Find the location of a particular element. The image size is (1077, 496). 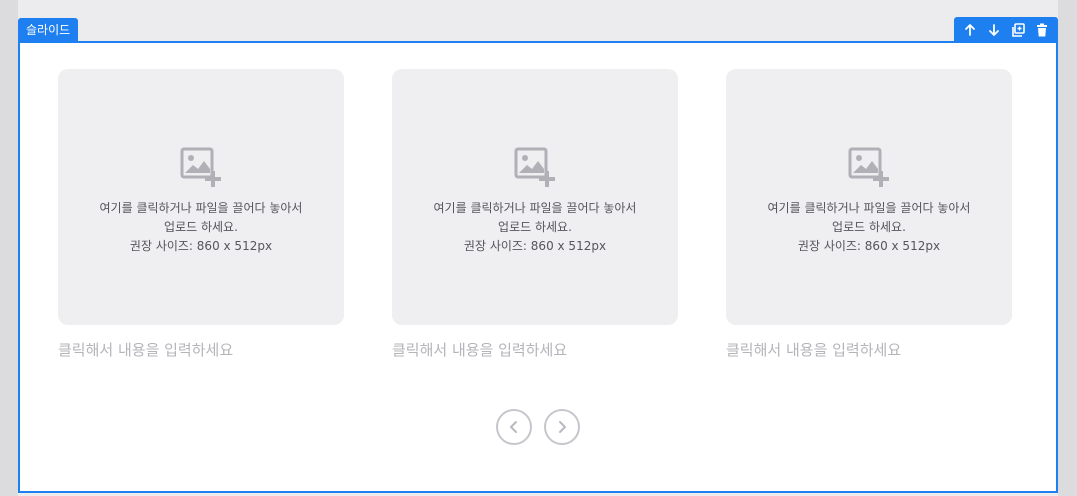

move-up-button is located at coordinates (970, 30).